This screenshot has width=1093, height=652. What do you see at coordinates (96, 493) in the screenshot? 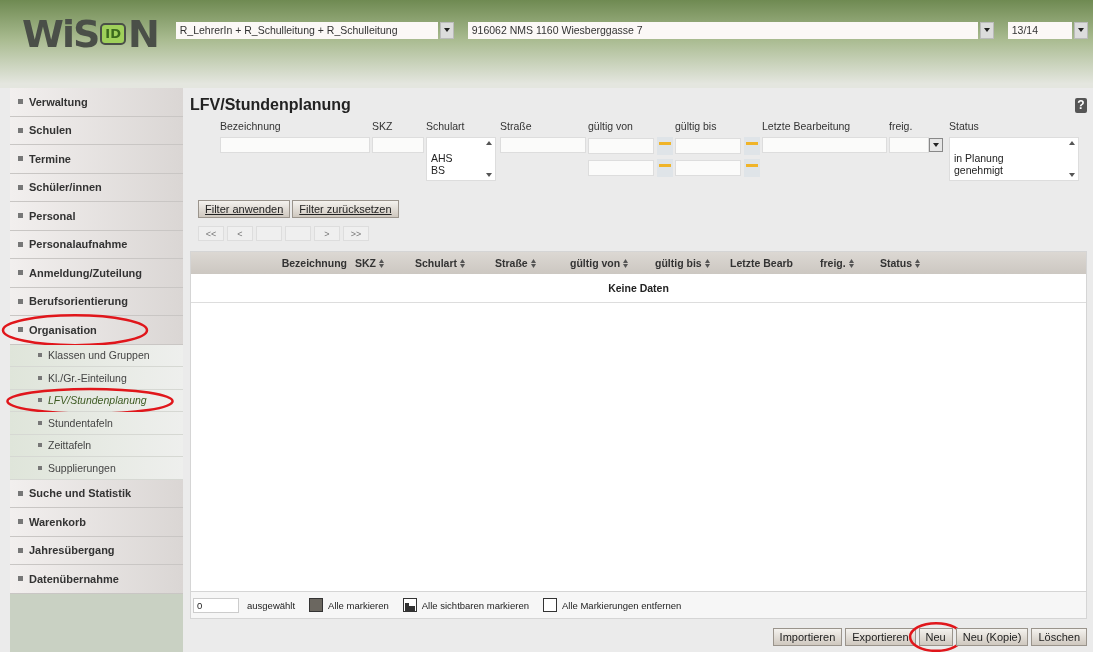
I see `sidebar-item: Suche und Statistik` at bounding box center [96, 493].